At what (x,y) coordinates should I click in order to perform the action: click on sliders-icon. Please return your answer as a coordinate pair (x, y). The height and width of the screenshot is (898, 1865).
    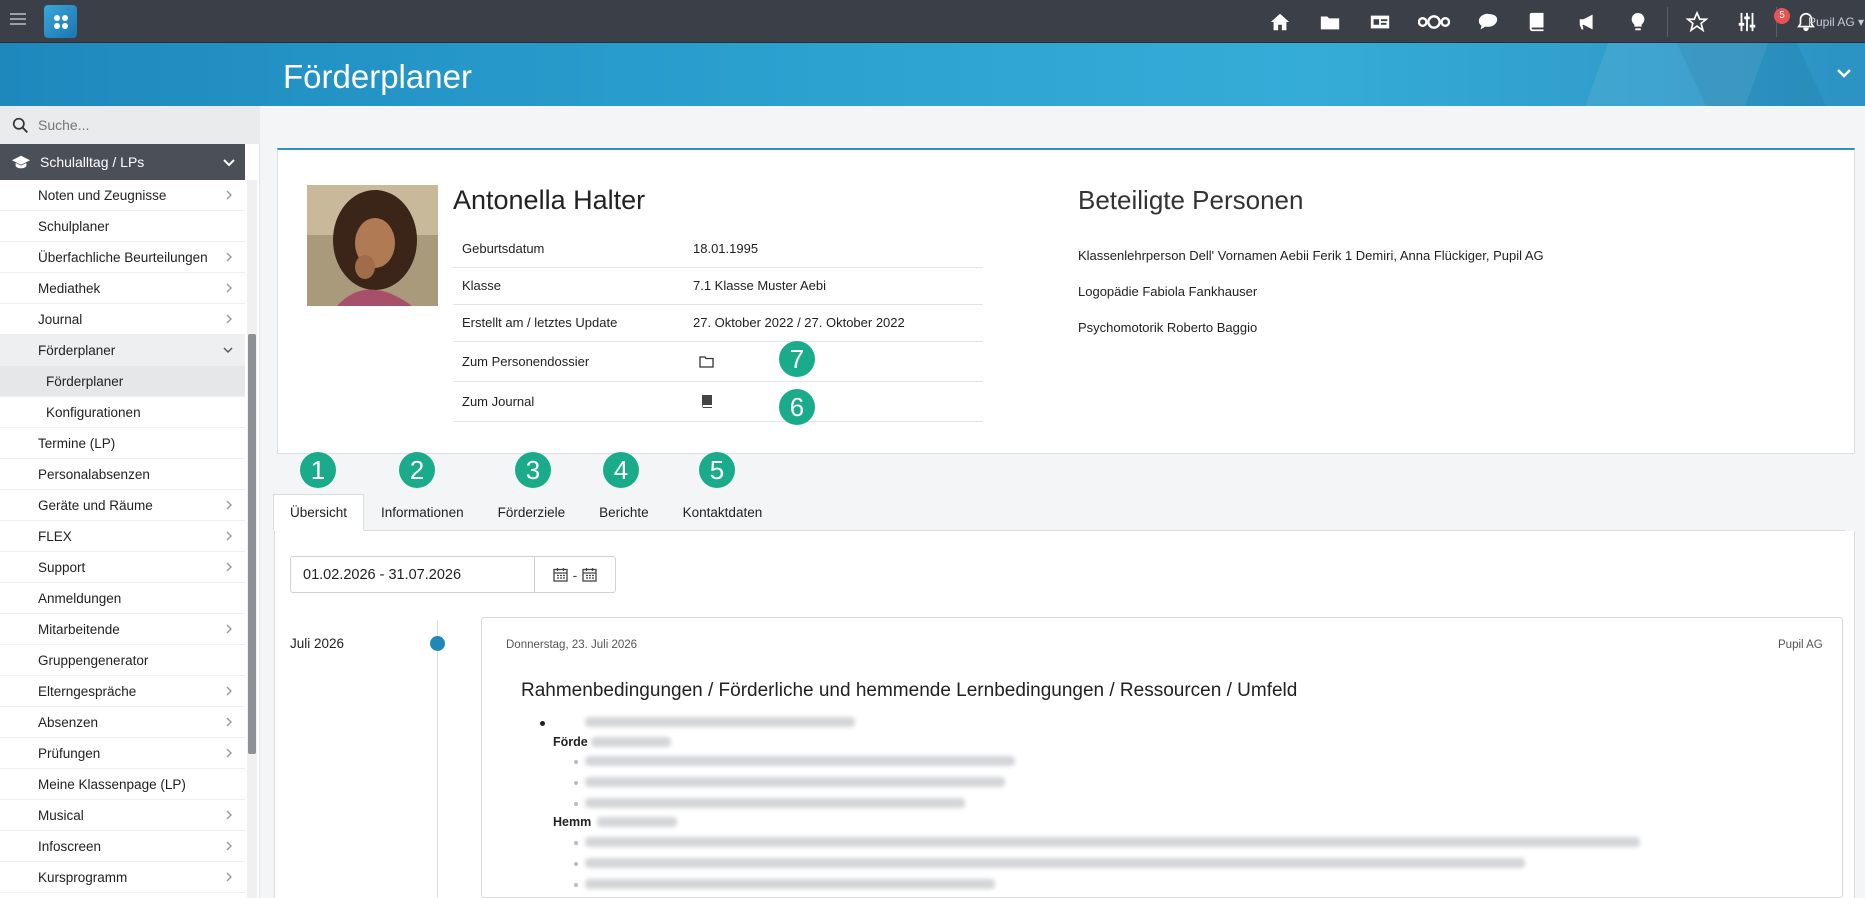
    Looking at the image, I should click on (1747, 22).